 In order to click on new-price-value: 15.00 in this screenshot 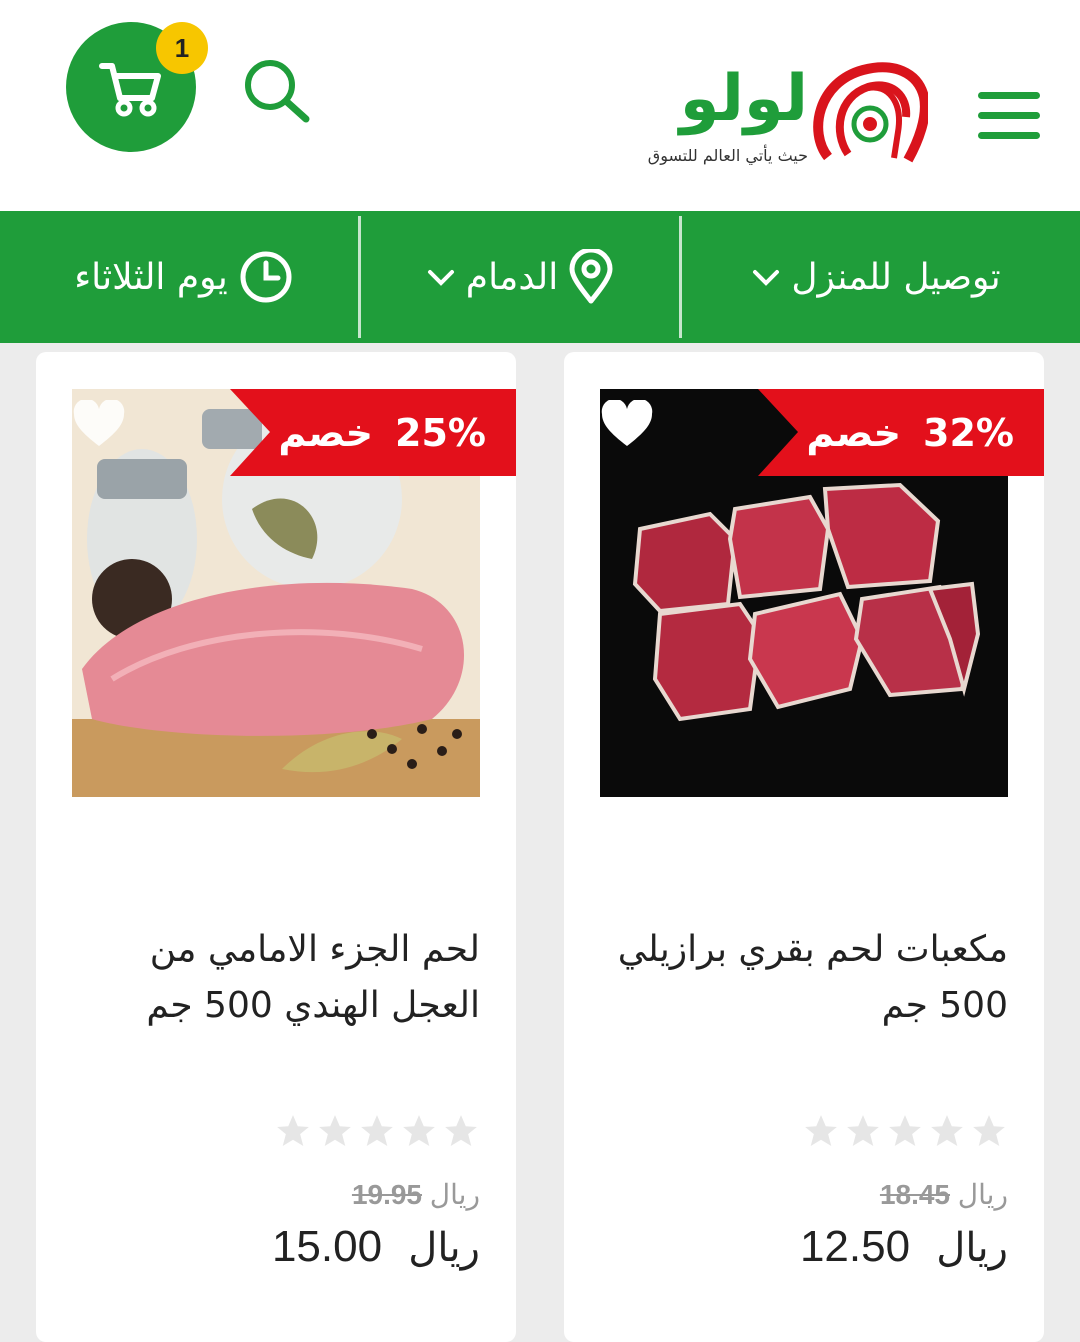, I will do `click(327, 1246)`.